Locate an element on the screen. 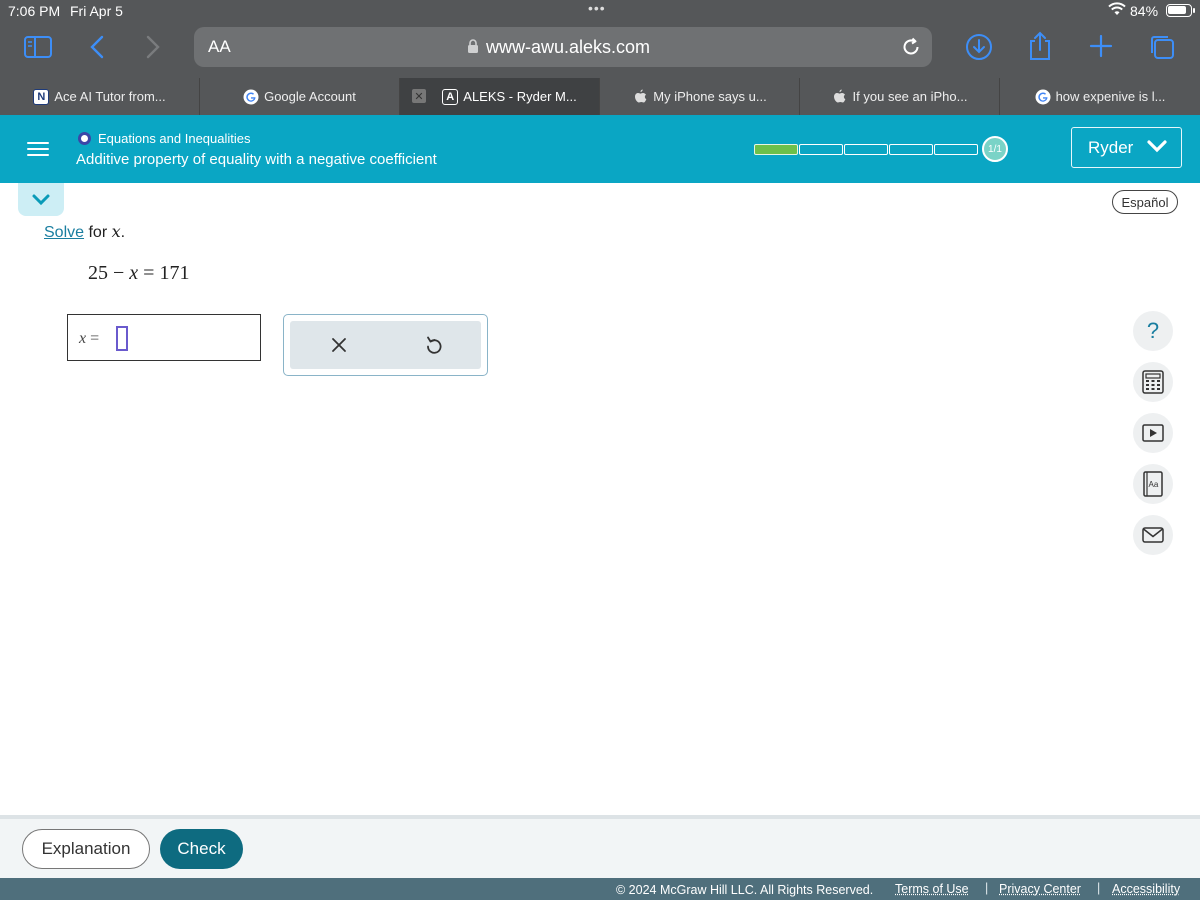 Image resolution: width=1200 pixels, height=900 pixels. equation-equals: = is located at coordinates (149, 273).